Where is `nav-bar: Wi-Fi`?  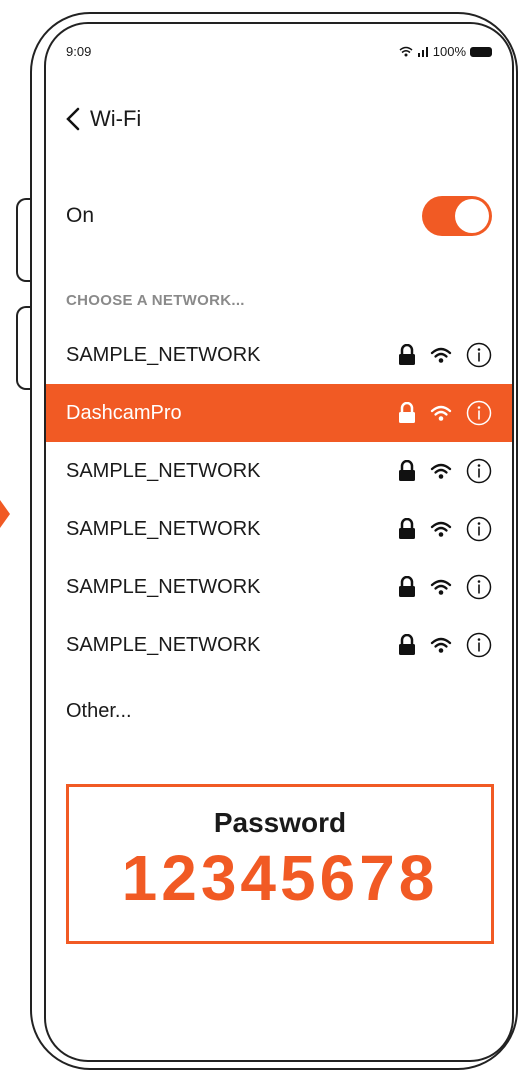 nav-bar: Wi-Fi is located at coordinates (103, 119).